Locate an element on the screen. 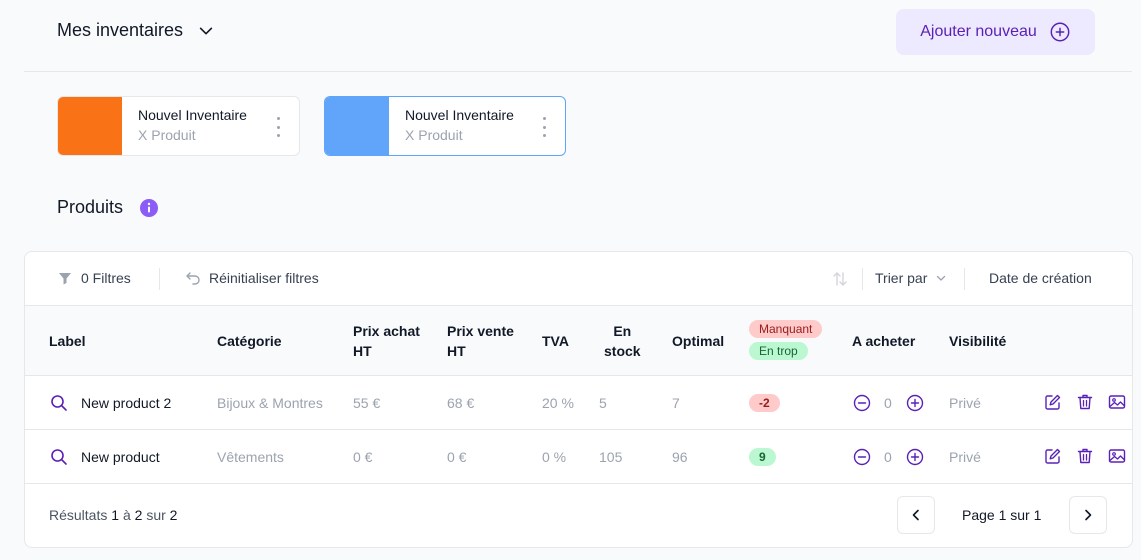 This screenshot has height=560, width=1141. filters-button: 0 Filtres is located at coordinates (94, 278).